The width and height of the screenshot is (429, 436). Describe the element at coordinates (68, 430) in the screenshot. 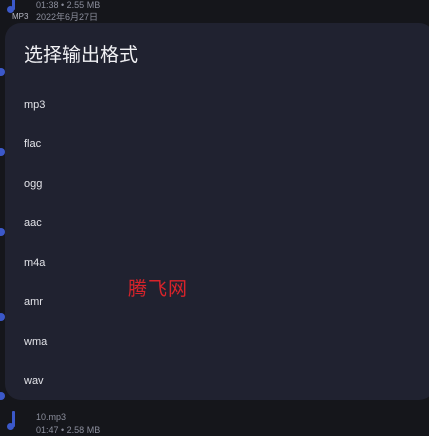

I see `item-meta: 01:47 • 2.58 MB` at that location.